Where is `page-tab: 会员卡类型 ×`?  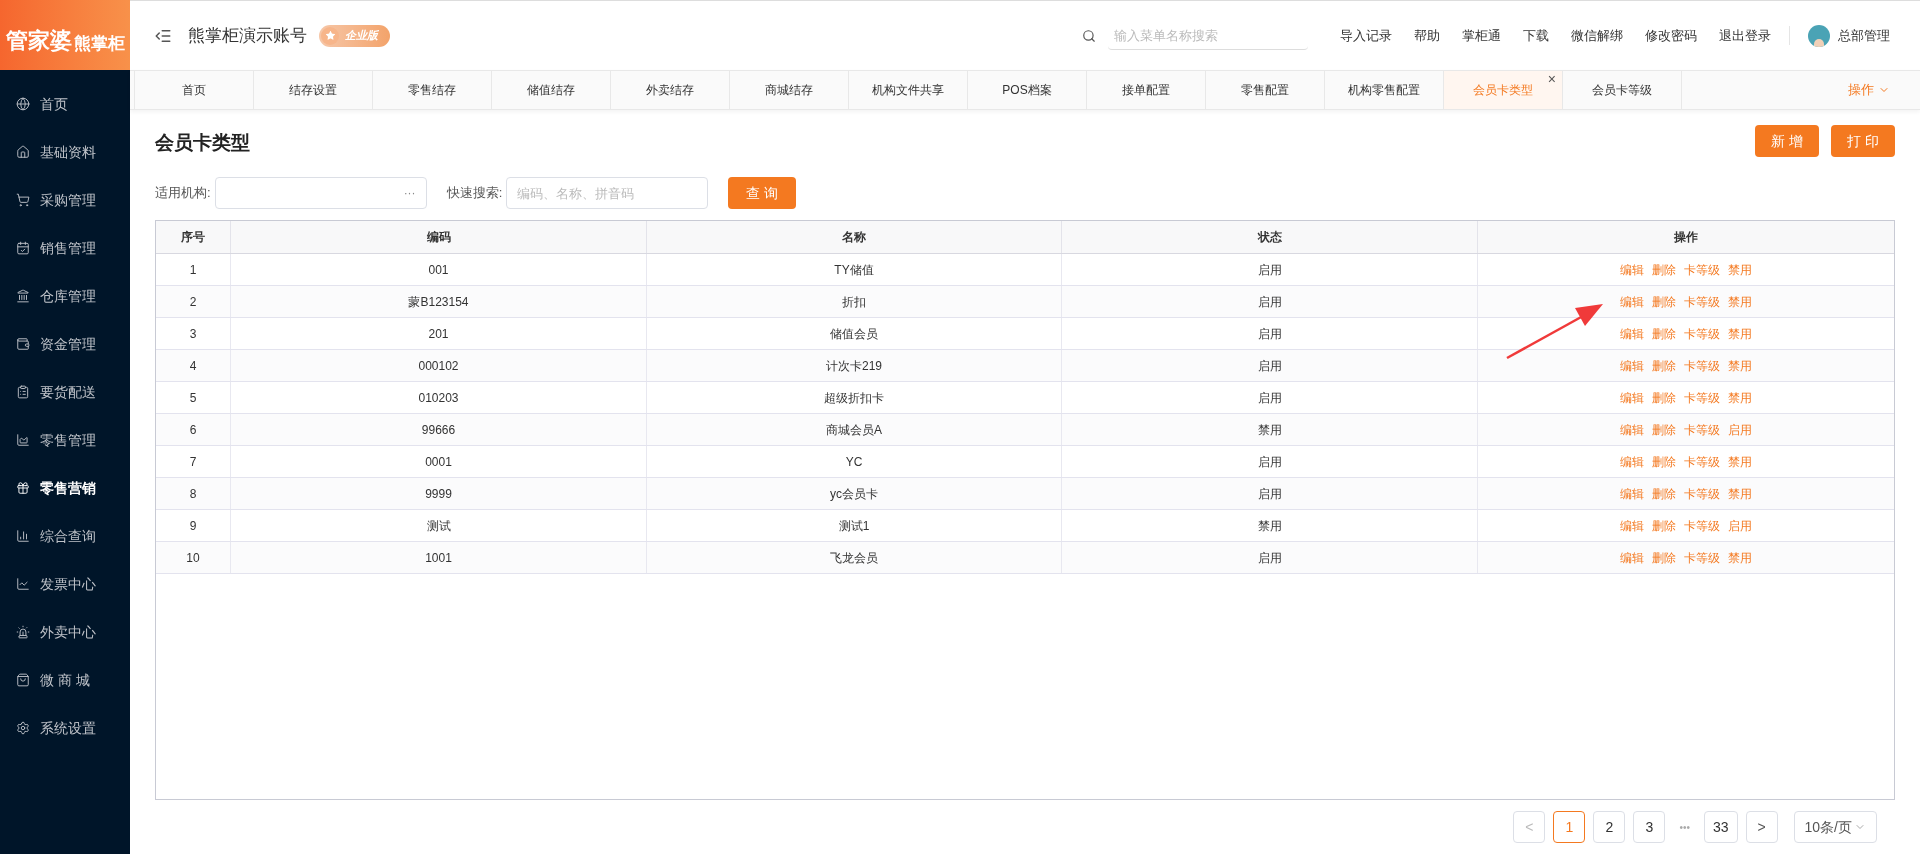 page-tab: 会员卡类型 × is located at coordinates (1503, 90).